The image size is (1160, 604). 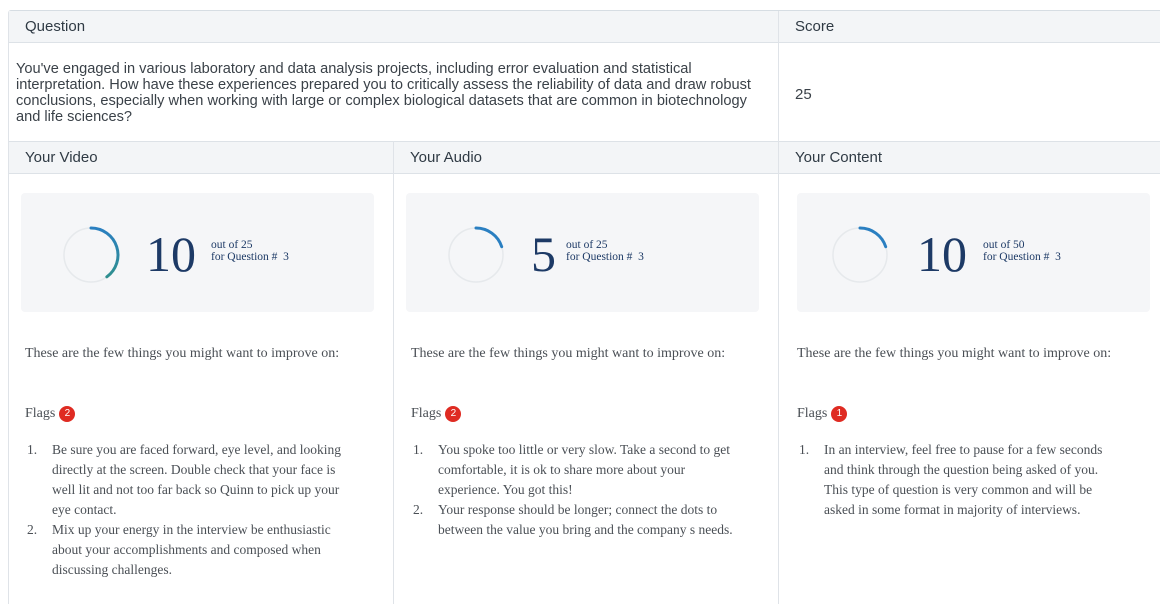 I want to click on content-score-card: 10 out of 50 for Question # 3, so click(x=973, y=252).